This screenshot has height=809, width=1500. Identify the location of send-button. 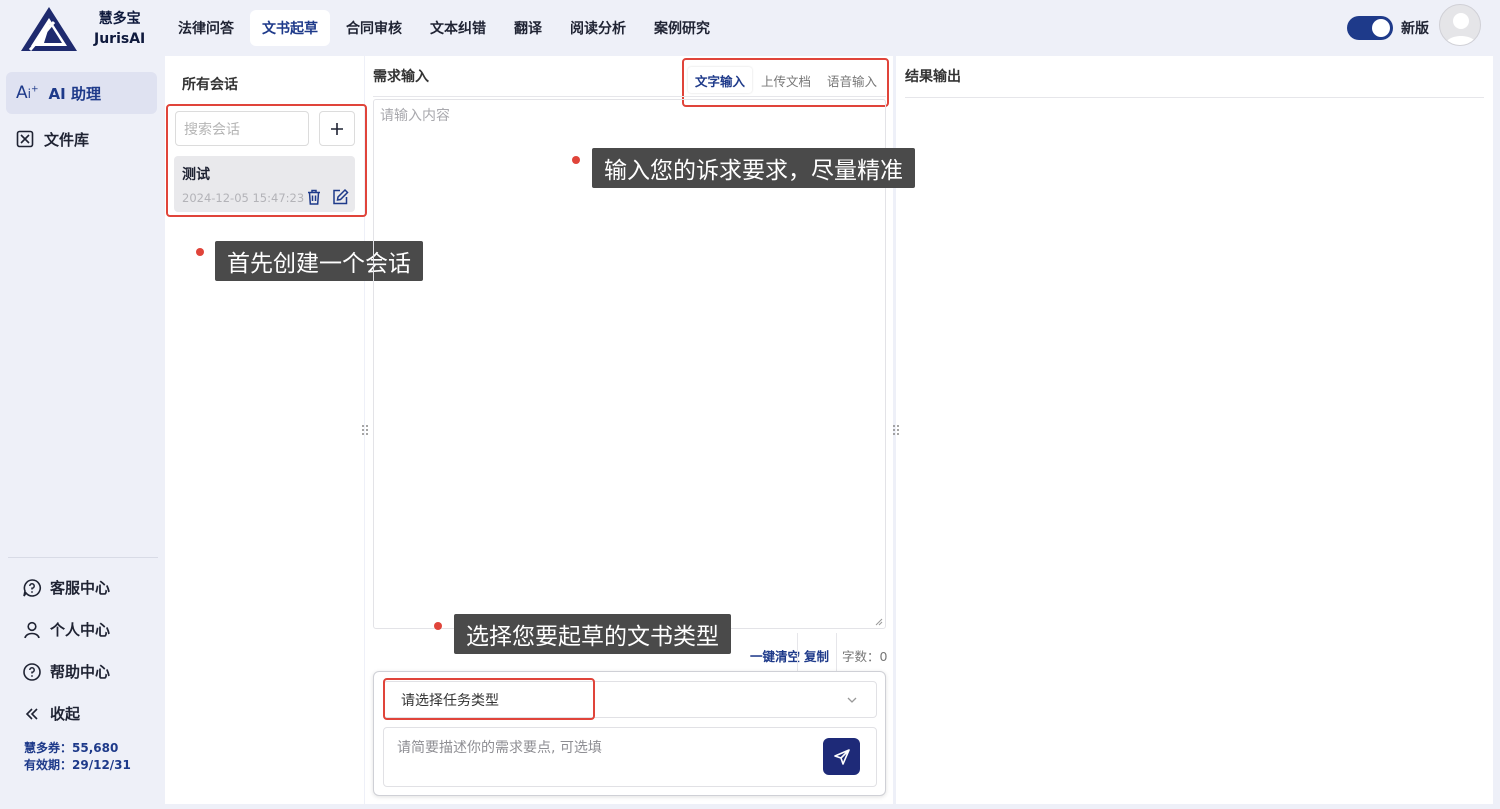
(841, 756).